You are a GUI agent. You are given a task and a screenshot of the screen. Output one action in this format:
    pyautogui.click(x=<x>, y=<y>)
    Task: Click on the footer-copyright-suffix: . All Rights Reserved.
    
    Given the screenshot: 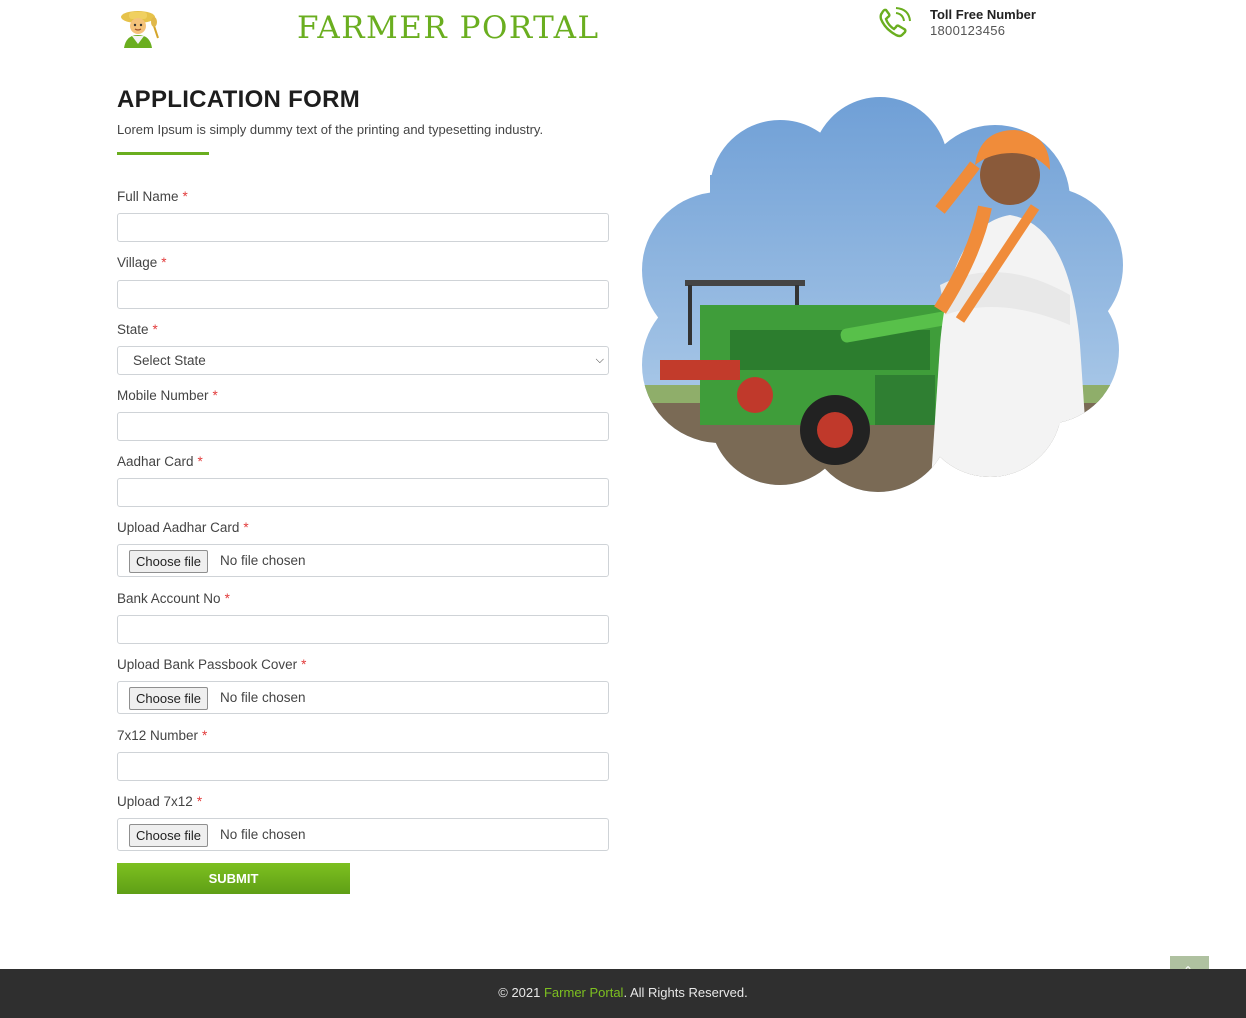 What is the action you would take?
    pyautogui.click(x=685, y=992)
    